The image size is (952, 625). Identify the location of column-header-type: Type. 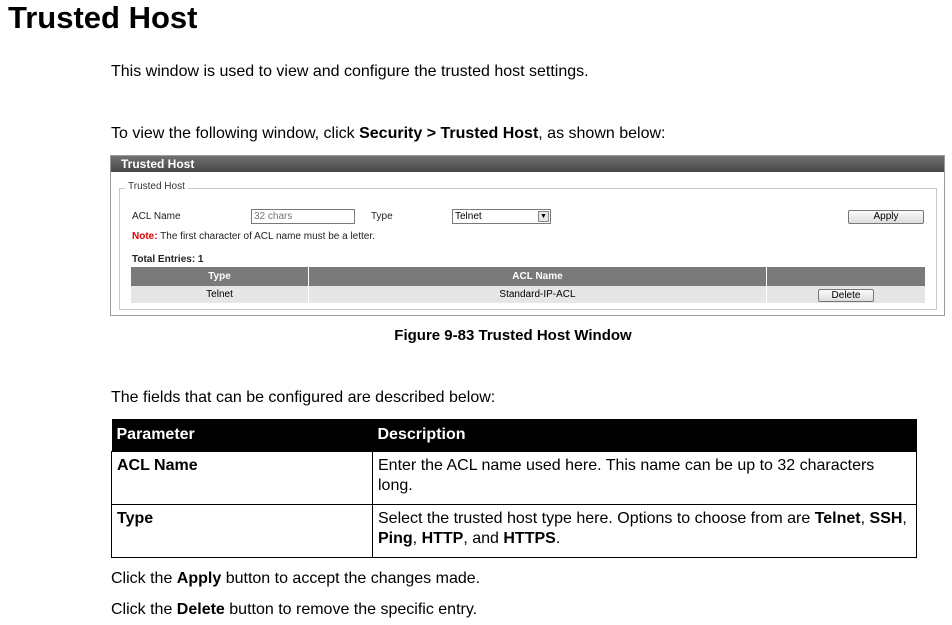
(220, 276).